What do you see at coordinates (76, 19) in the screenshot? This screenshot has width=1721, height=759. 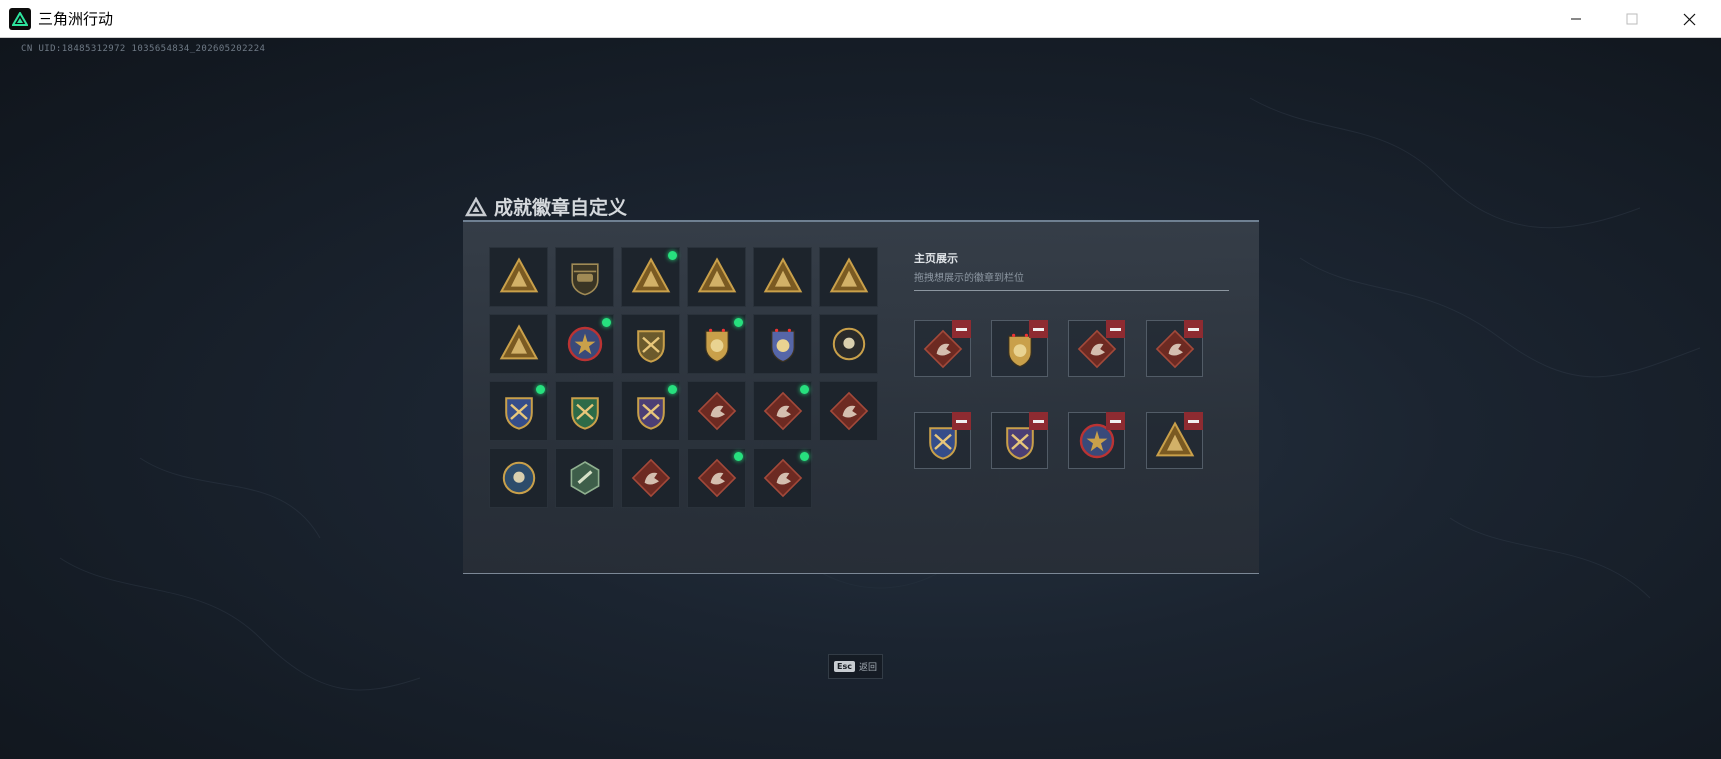 I see `window-title: 三角洲行动` at bounding box center [76, 19].